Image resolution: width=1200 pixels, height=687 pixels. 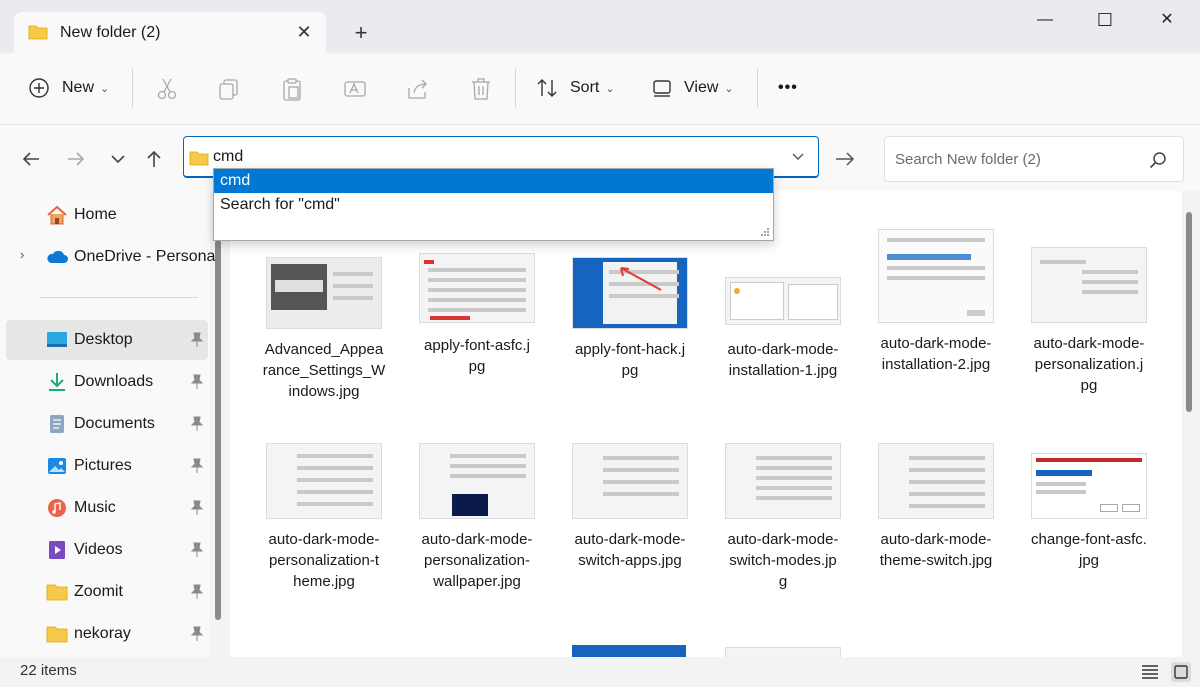 What do you see at coordinates (600, 672) in the screenshot?
I see `status-bar: 22 items` at bounding box center [600, 672].